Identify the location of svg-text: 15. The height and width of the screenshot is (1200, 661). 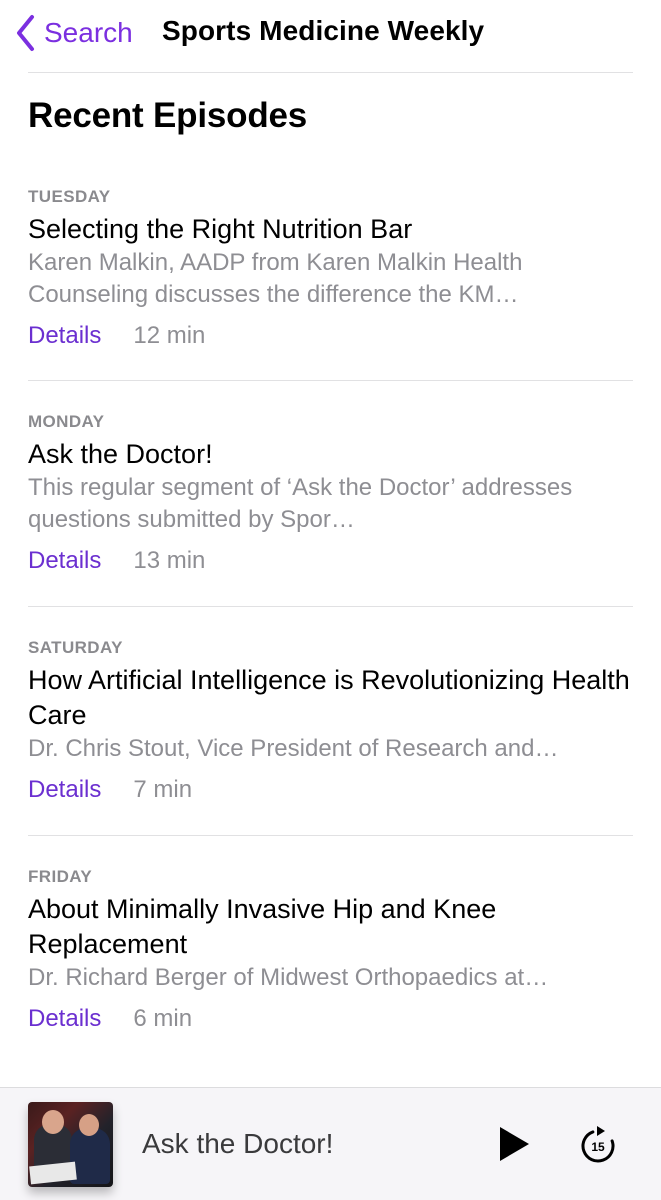
(598, 1147).